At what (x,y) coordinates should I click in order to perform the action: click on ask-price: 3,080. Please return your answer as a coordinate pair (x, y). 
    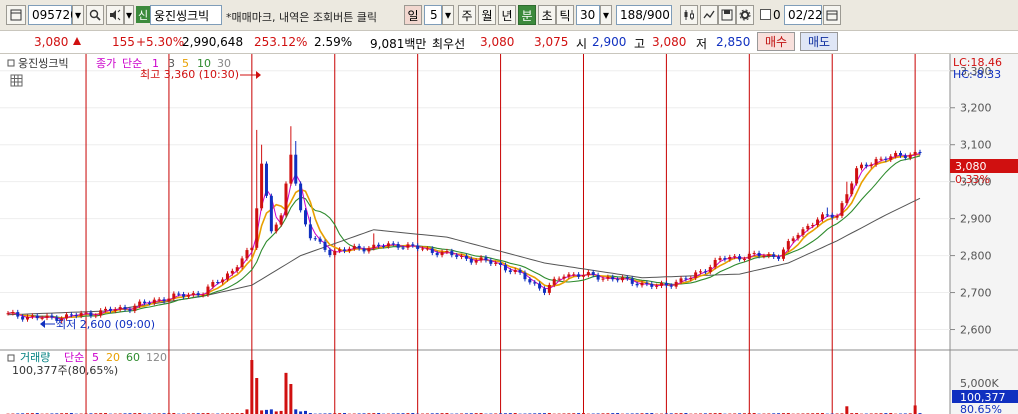
    Looking at the image, I should click on (497, 42).